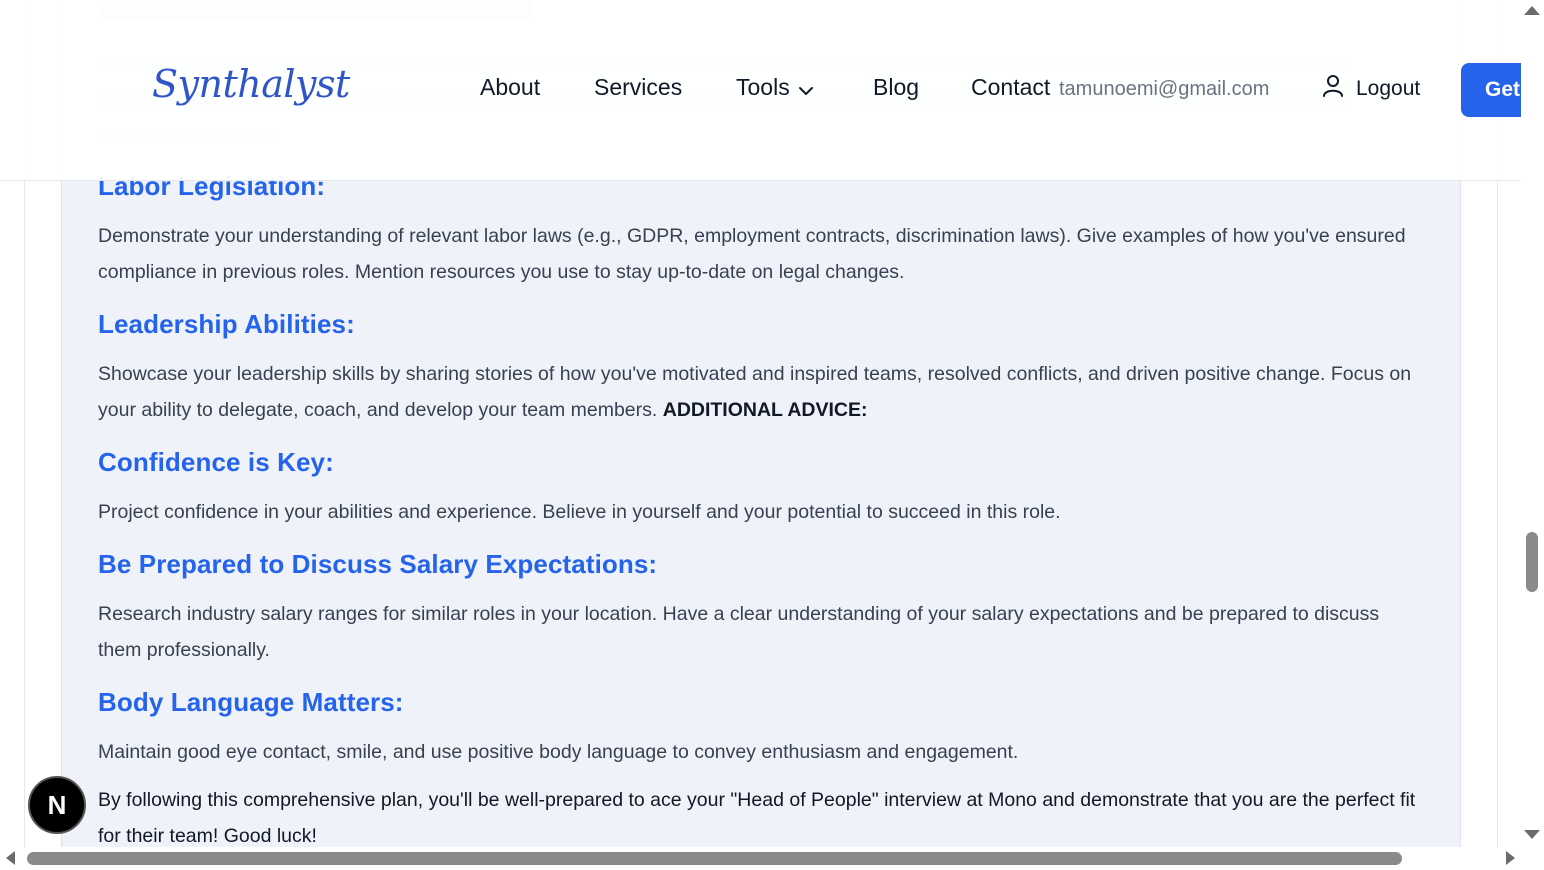 Image resolution: width=1544 pixels, height=870 pixels. Describe the element at coordinates (1532, 423) in the screenshot. I see `vertical-scrollbar` at that location.